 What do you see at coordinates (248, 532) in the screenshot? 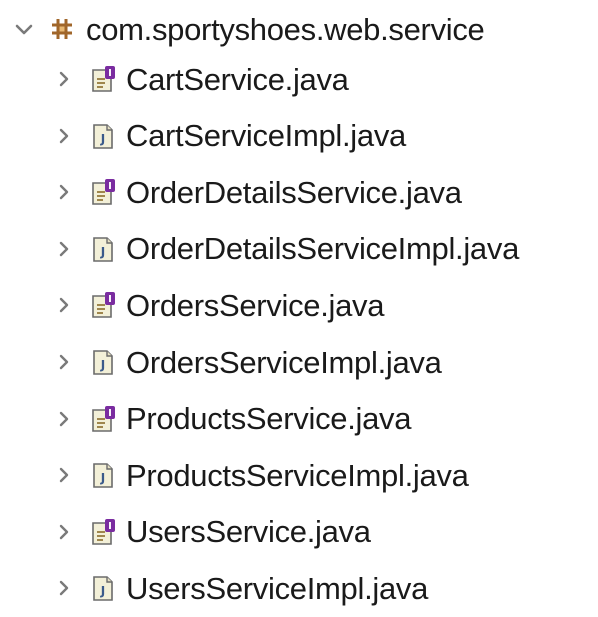
I see `file-label: UsersService.java` at bounding box center [248, 532].